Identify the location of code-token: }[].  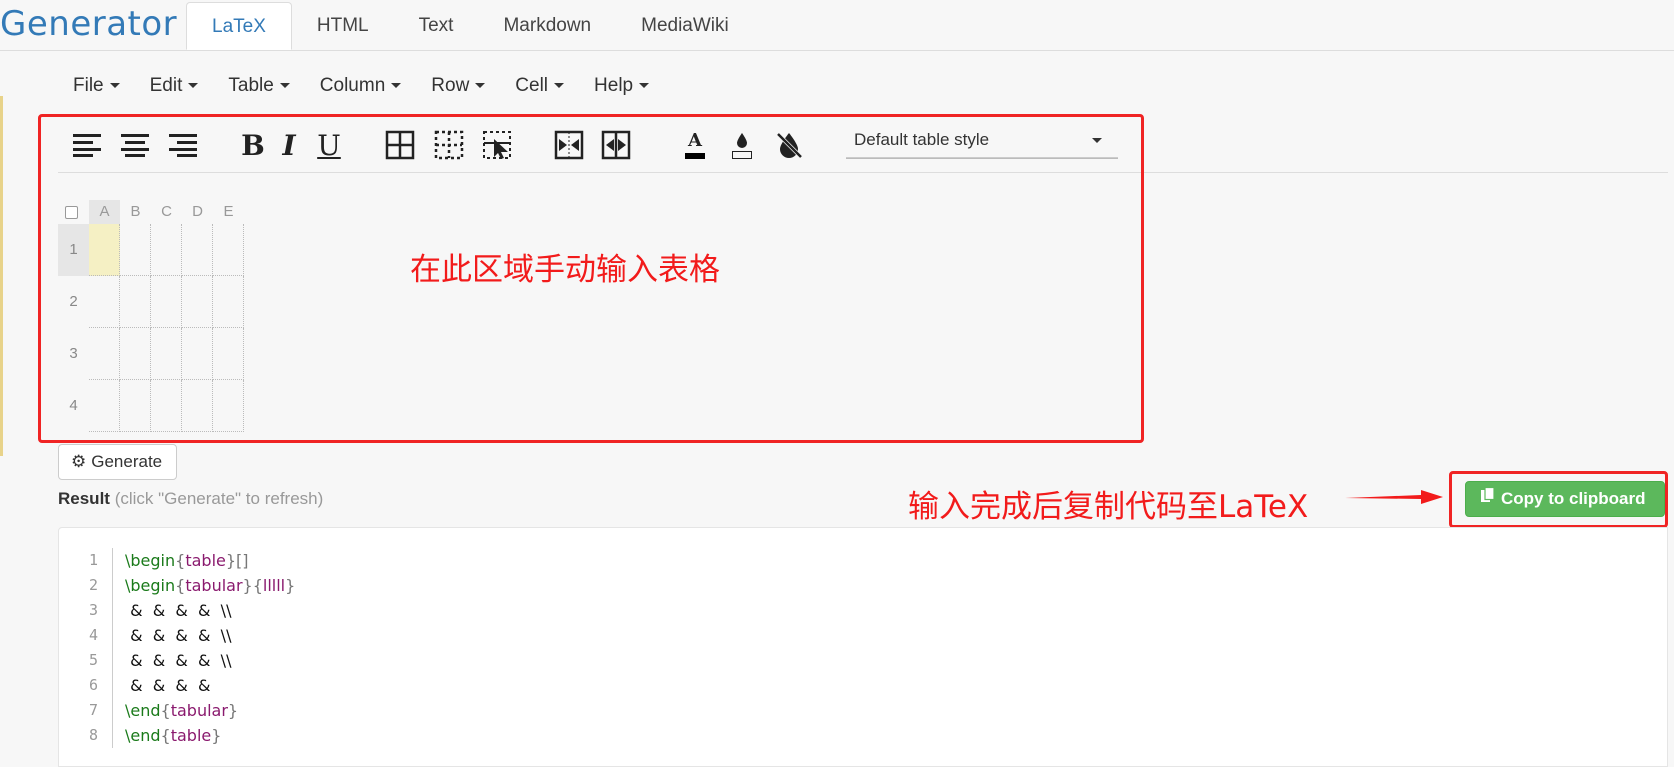
(237, 560).